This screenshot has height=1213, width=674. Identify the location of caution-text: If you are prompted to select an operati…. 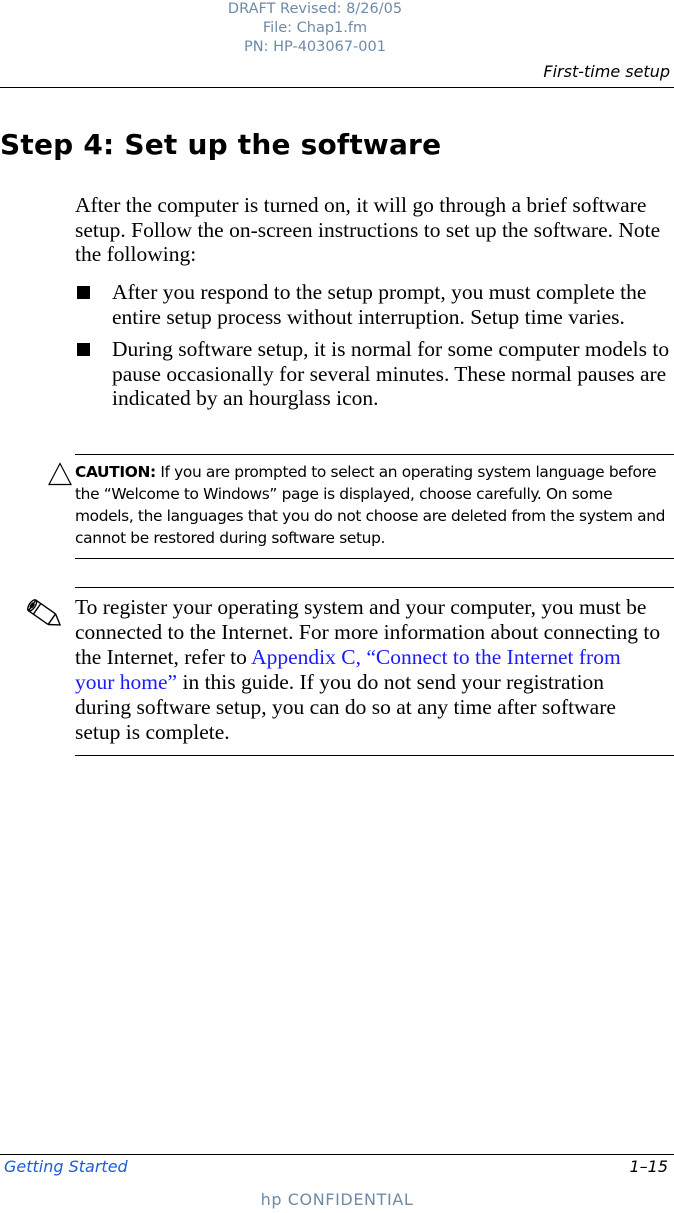
(370, 505).